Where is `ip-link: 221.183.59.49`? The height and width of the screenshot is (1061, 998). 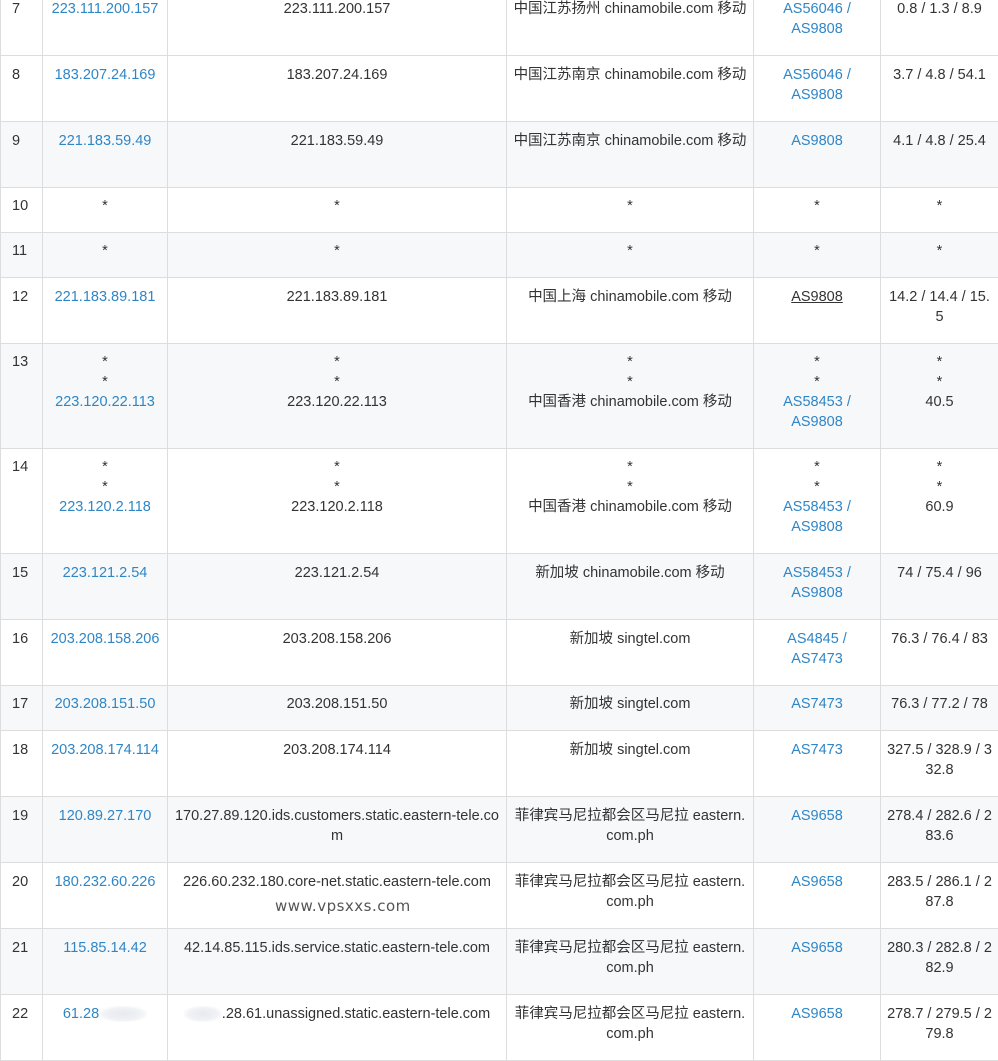
ip-link: 221.183.59.49 is located at coordinates (105, 141).